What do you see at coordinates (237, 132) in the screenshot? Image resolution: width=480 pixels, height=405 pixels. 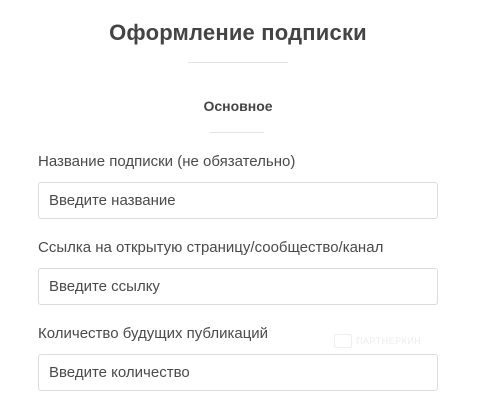 I see `section-divider` at bounding box center [237, 132].